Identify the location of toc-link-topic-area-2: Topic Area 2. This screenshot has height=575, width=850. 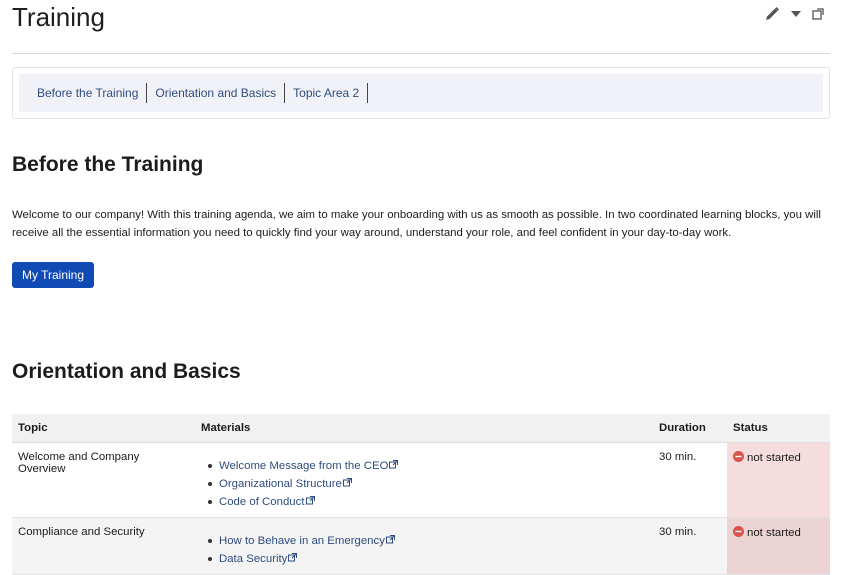
(327, 93).